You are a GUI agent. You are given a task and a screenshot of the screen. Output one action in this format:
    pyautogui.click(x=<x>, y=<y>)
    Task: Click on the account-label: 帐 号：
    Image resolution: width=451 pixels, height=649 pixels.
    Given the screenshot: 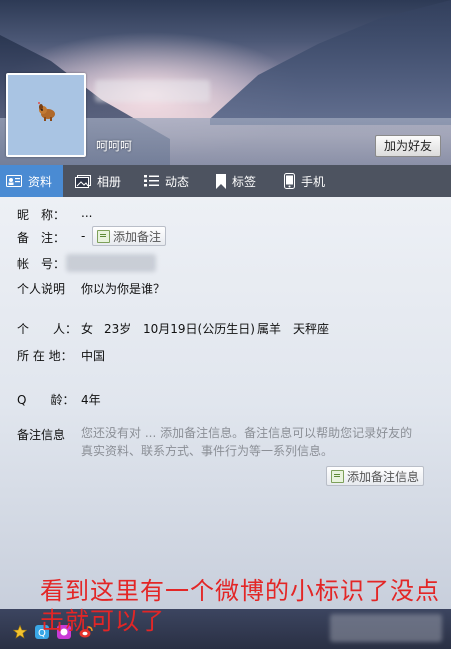 What is the action you would take?
    pyautogui.click(x=41, y=264)
    